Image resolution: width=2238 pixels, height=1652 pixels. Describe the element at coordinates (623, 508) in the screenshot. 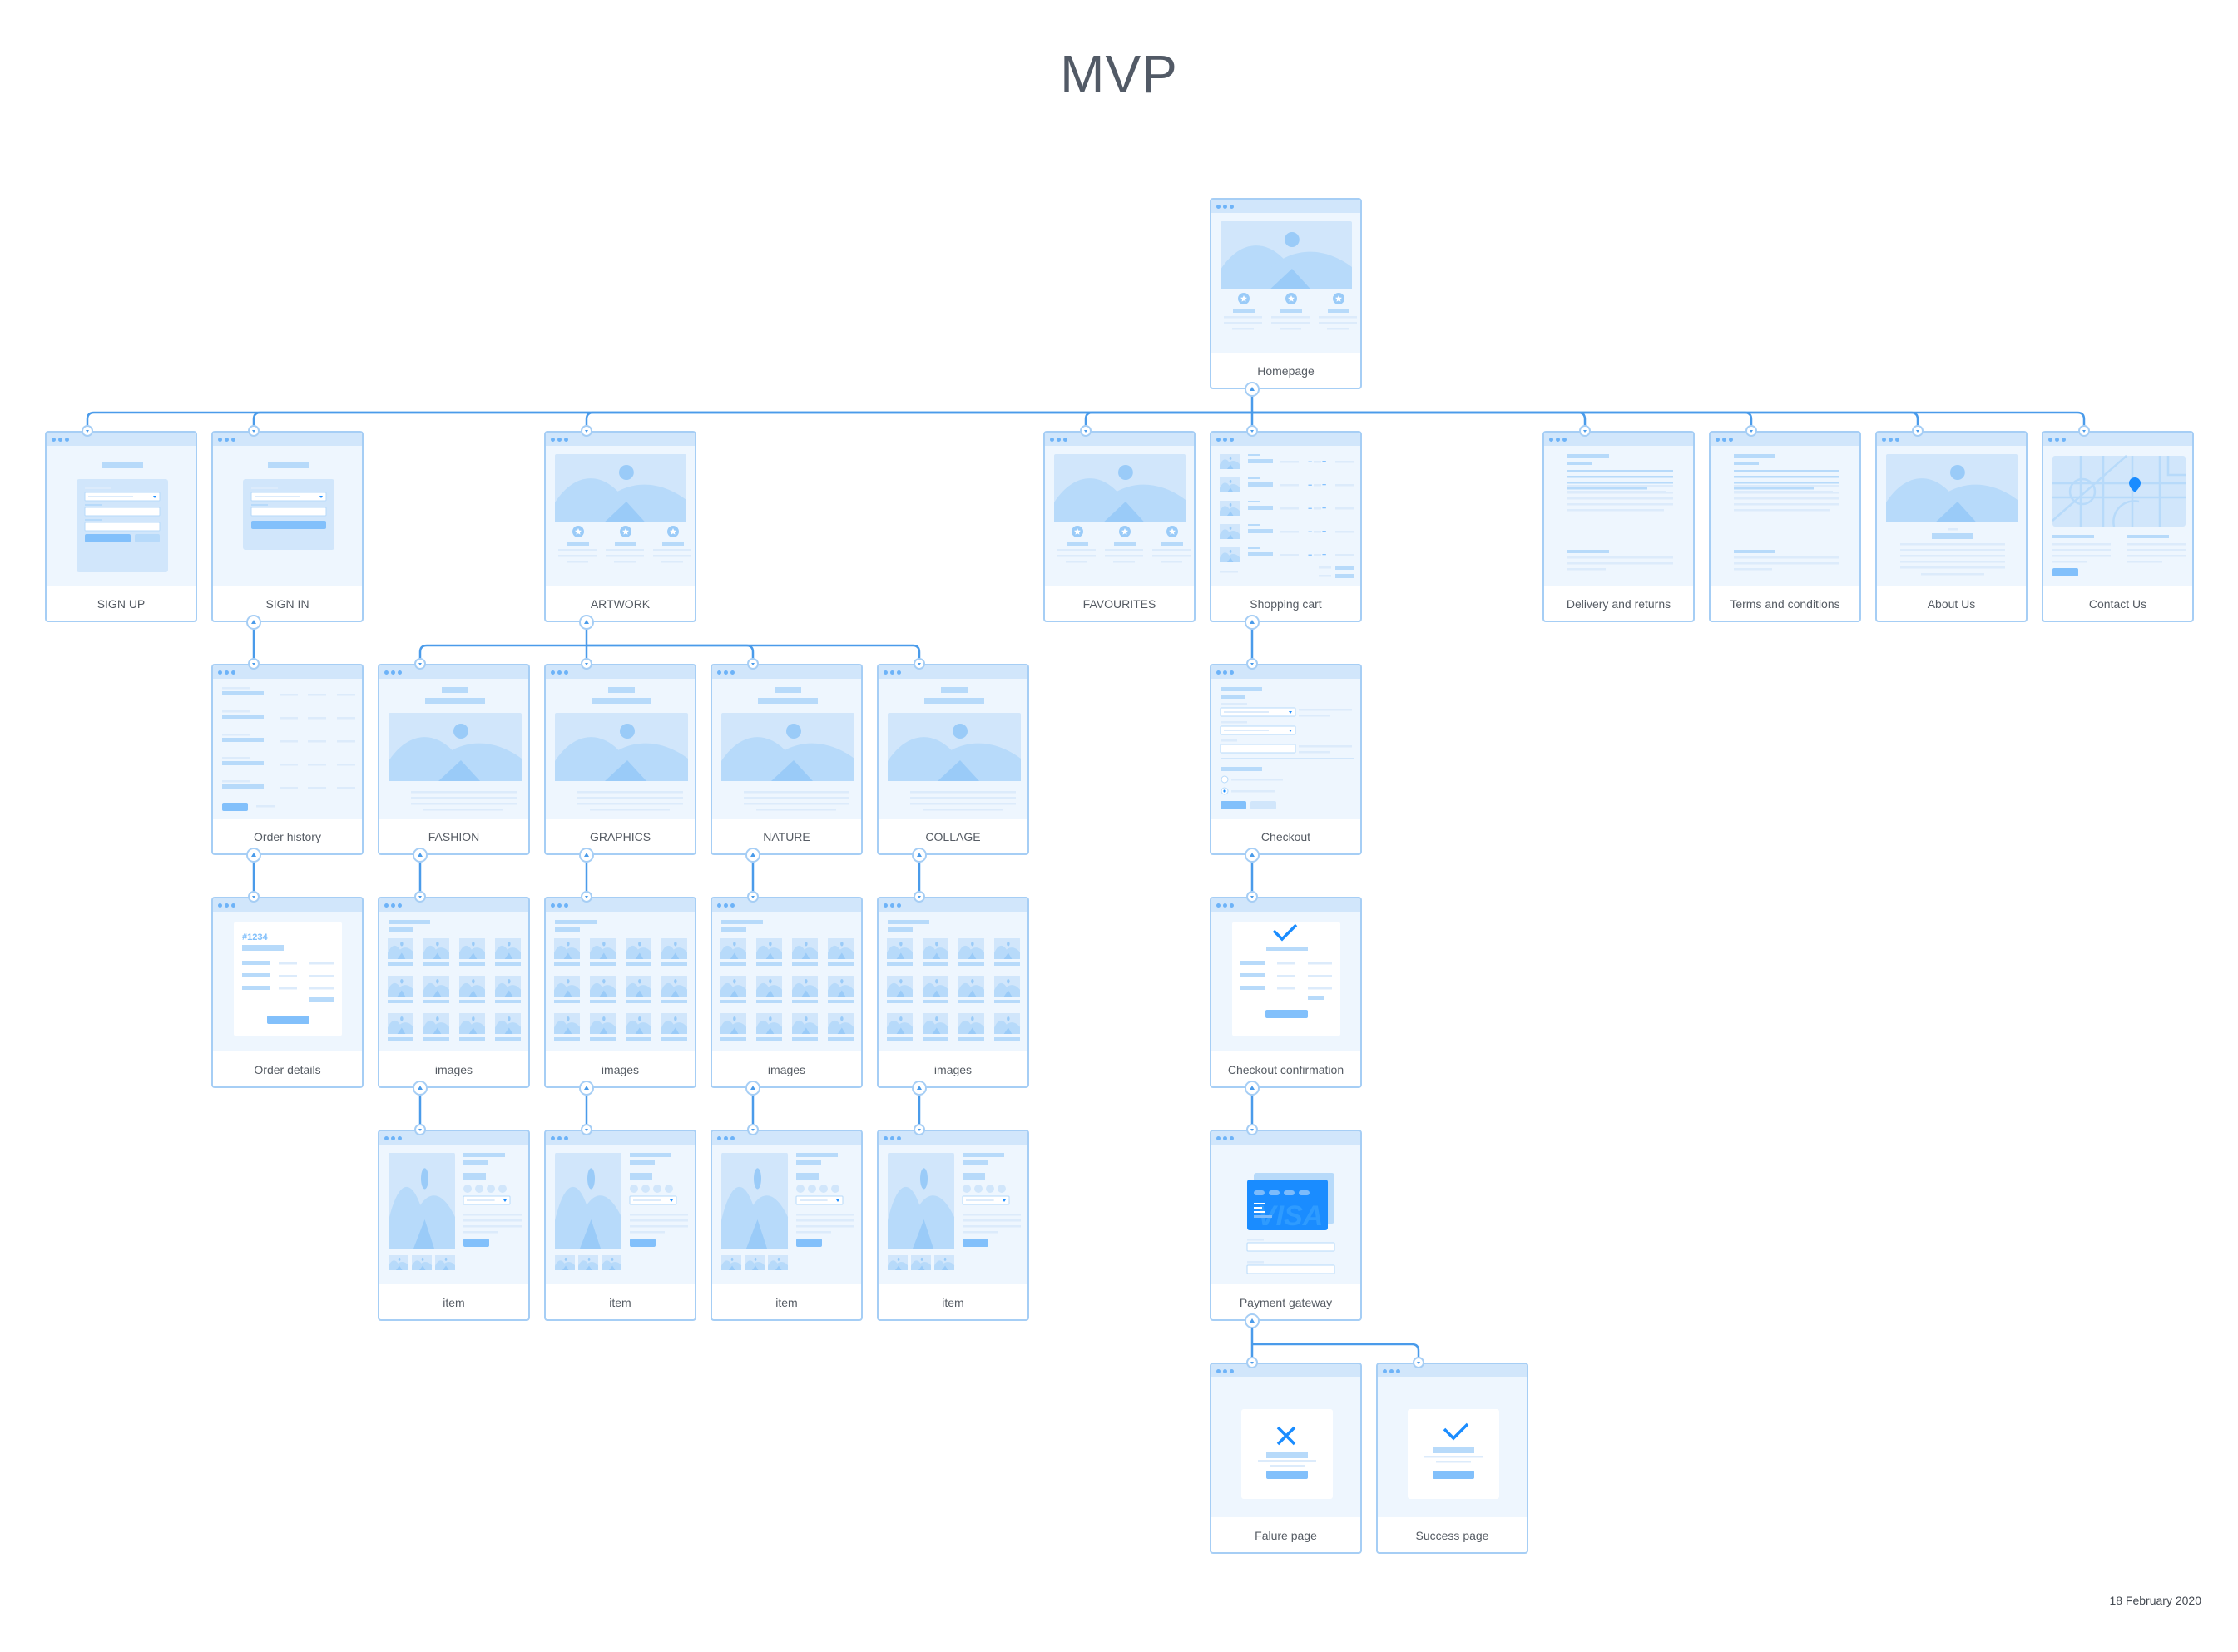

I see `wireframe-landing-icon` at that location.